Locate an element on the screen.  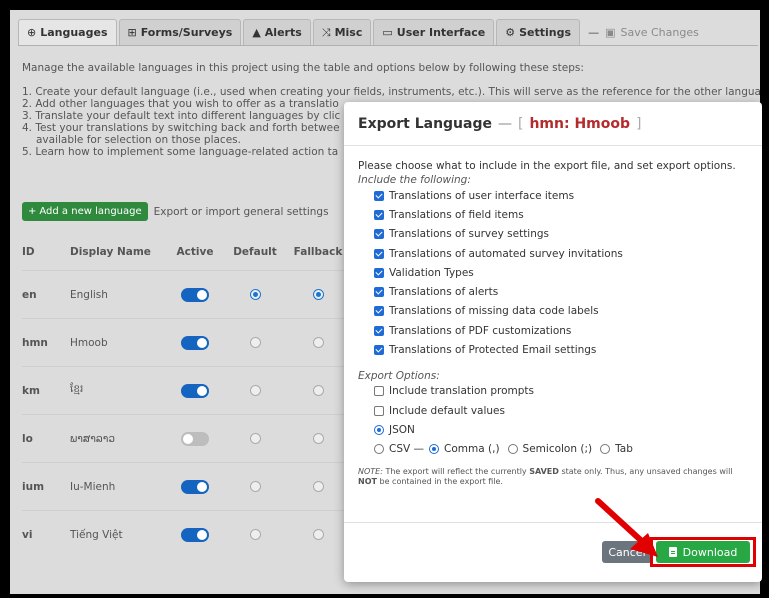
language-name: Tiếng Việt is located at coordinates (96, 534).